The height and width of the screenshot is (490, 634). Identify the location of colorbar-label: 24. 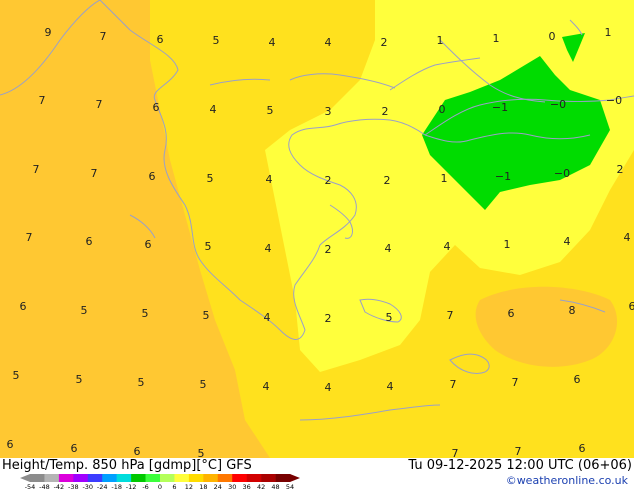
(218, 486).